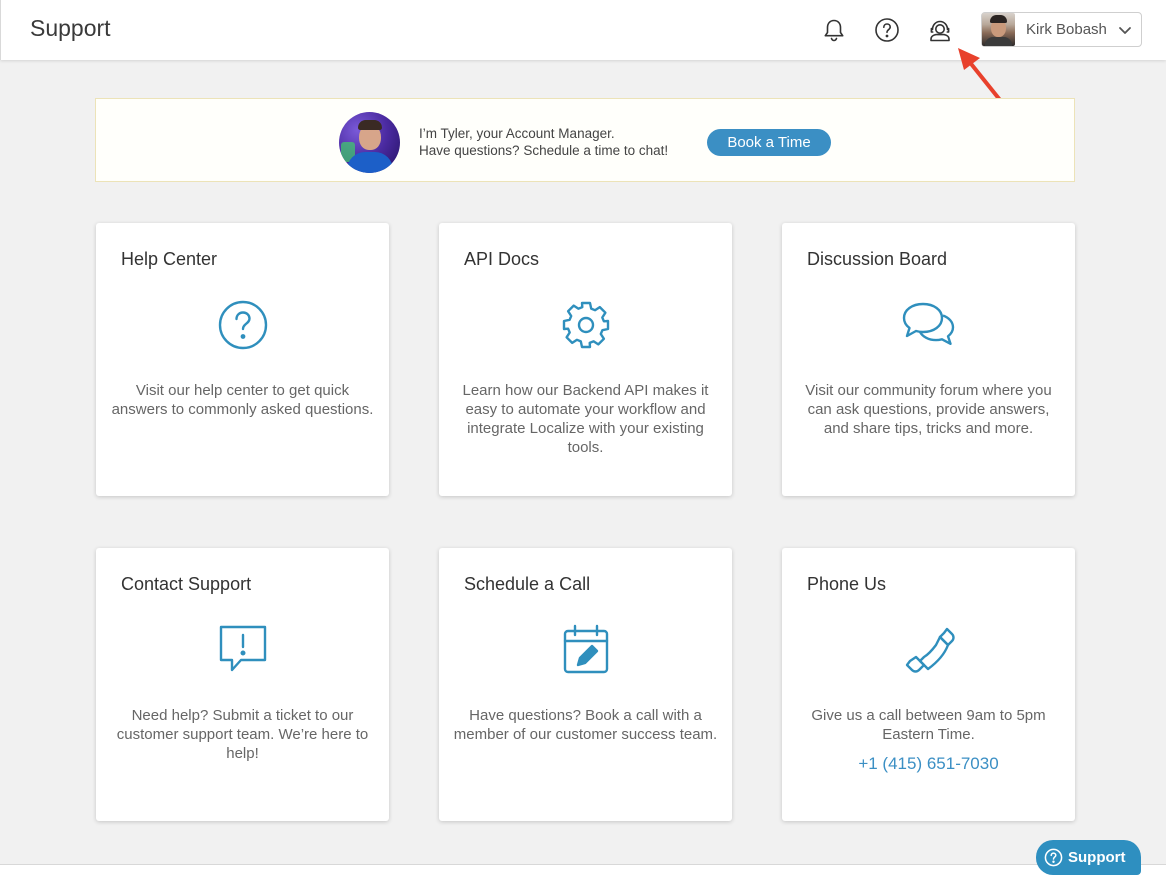 The height and width of the screenshot is (877, 1166). Describe the element at coordinates (877, 259) in the screenshot. I see `card-title: Discussion Board` at that location.